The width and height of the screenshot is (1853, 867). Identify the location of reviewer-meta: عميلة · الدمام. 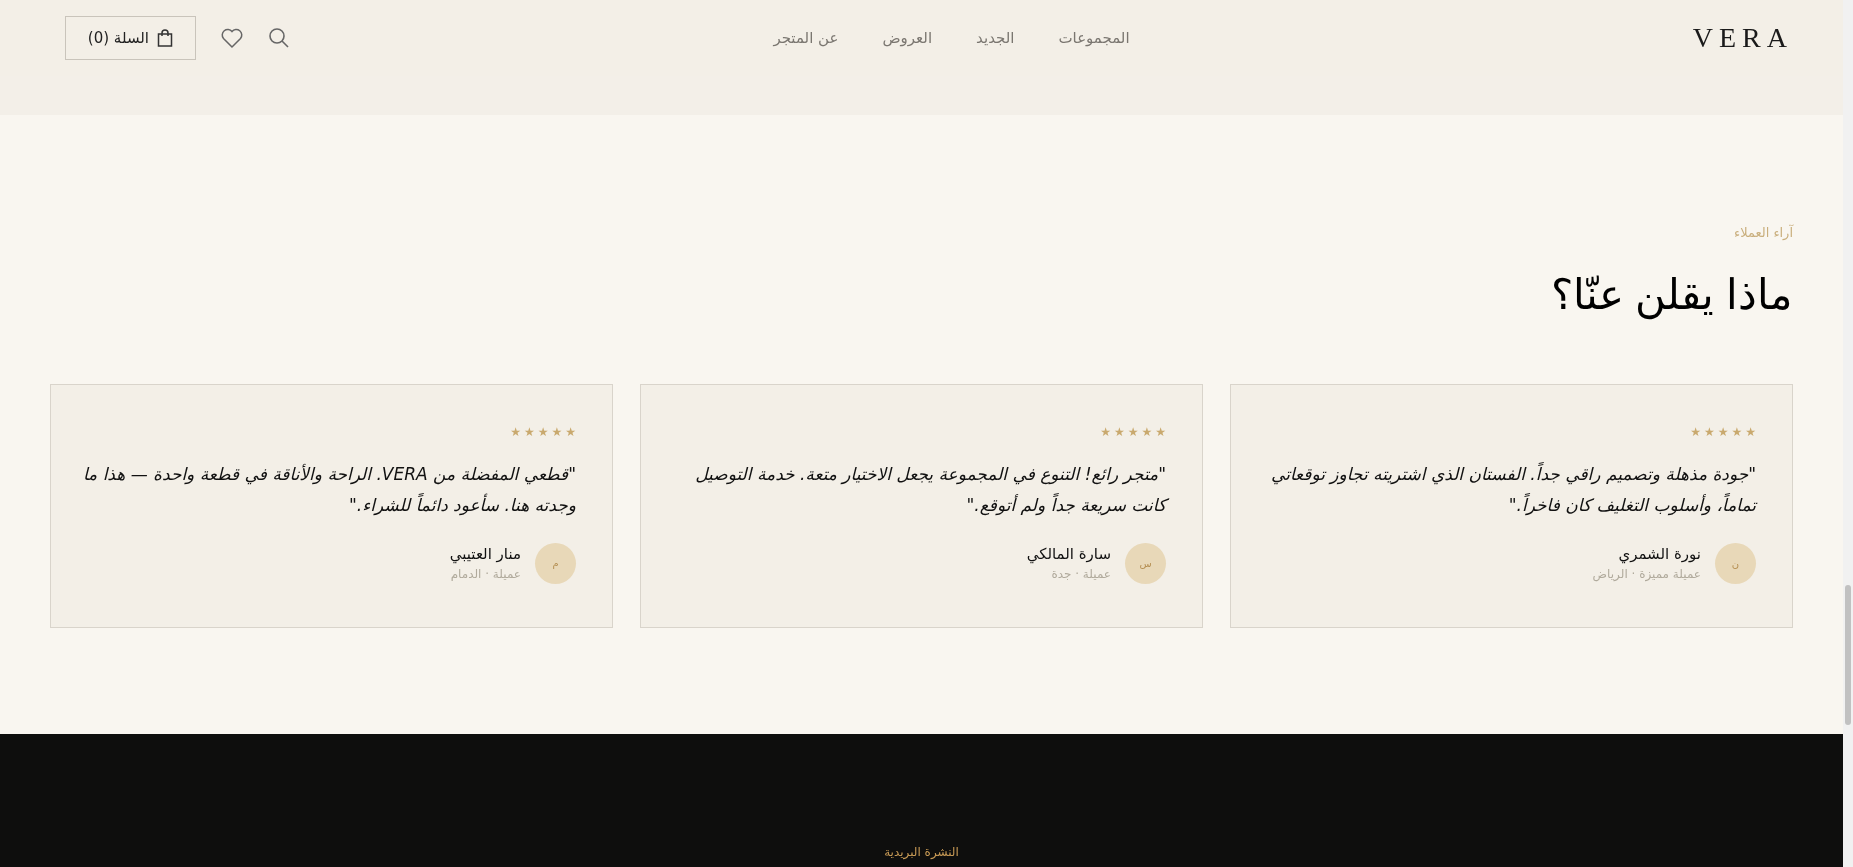
(485, 575).